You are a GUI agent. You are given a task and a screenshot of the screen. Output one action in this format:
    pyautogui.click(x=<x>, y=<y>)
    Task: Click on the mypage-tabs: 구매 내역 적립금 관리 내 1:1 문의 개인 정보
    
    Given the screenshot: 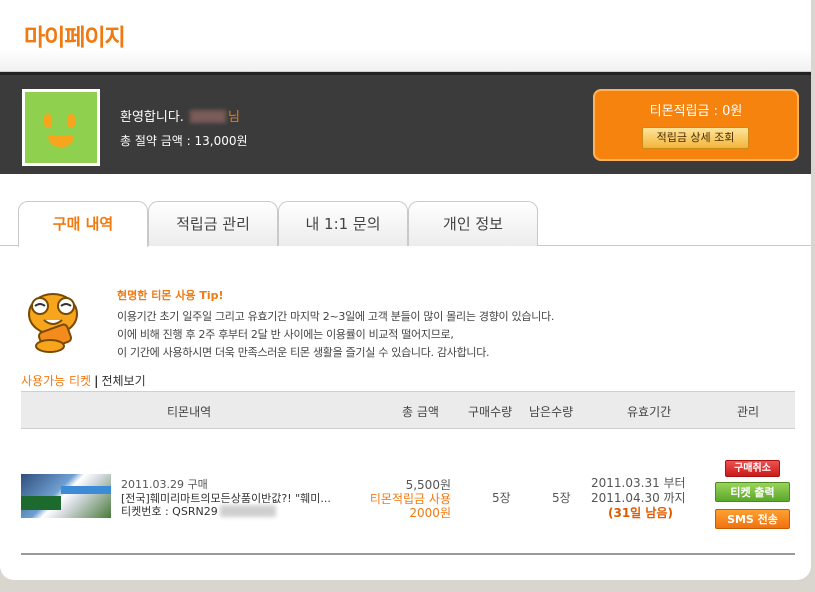 What is the action you would take?
    pyautogui.click(x=405, y=224)
    